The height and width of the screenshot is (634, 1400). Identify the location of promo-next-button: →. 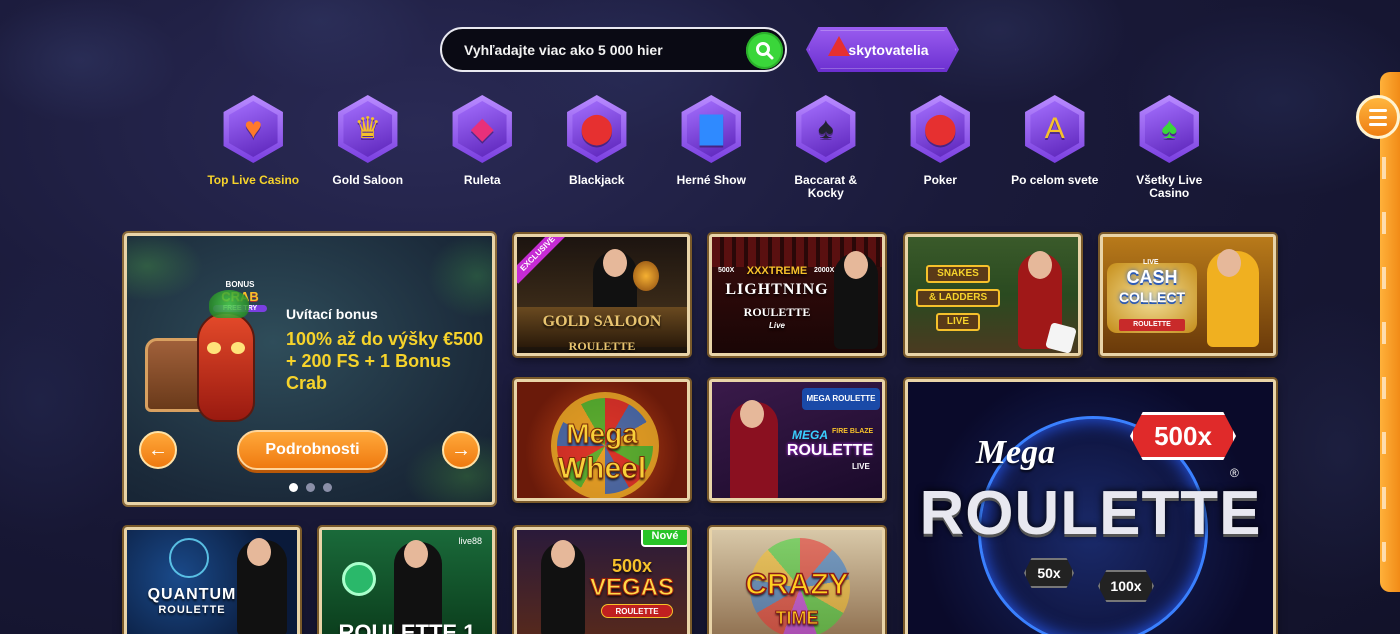
(461, 450).